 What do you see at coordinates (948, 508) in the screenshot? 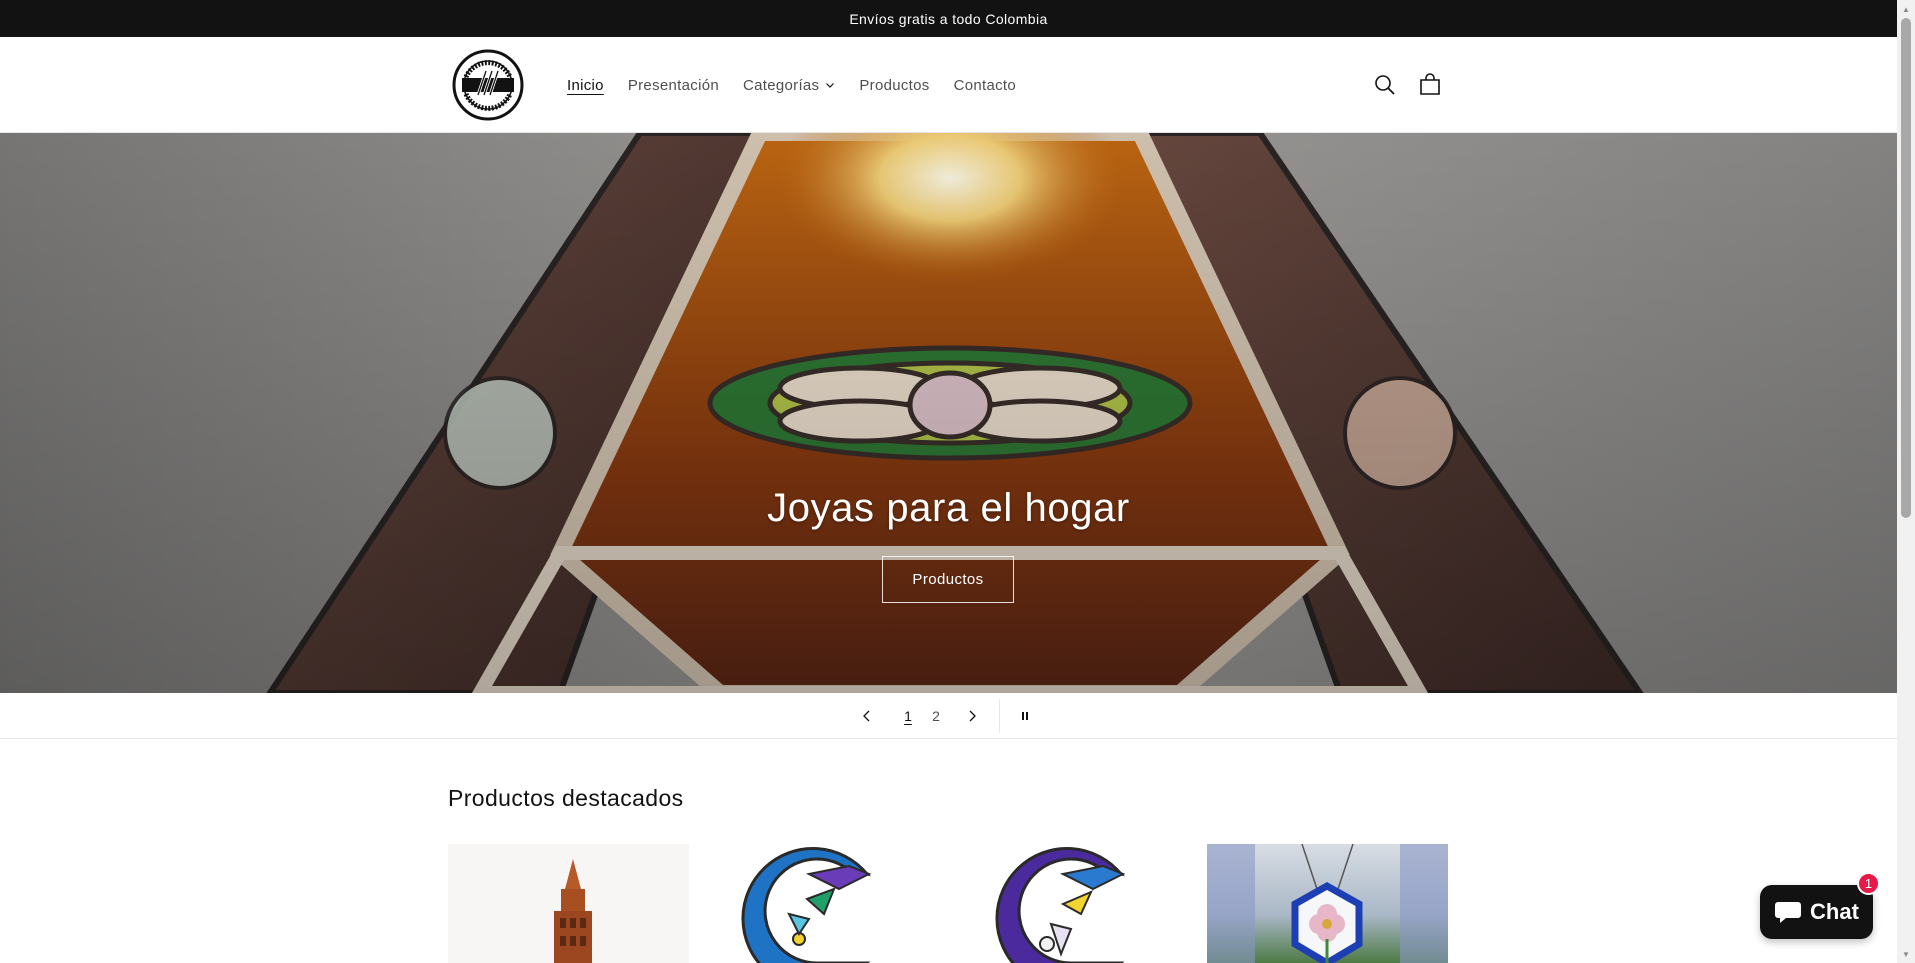
I see `hero-title: Joyas para el hogar` at bounding box center [948, 508].